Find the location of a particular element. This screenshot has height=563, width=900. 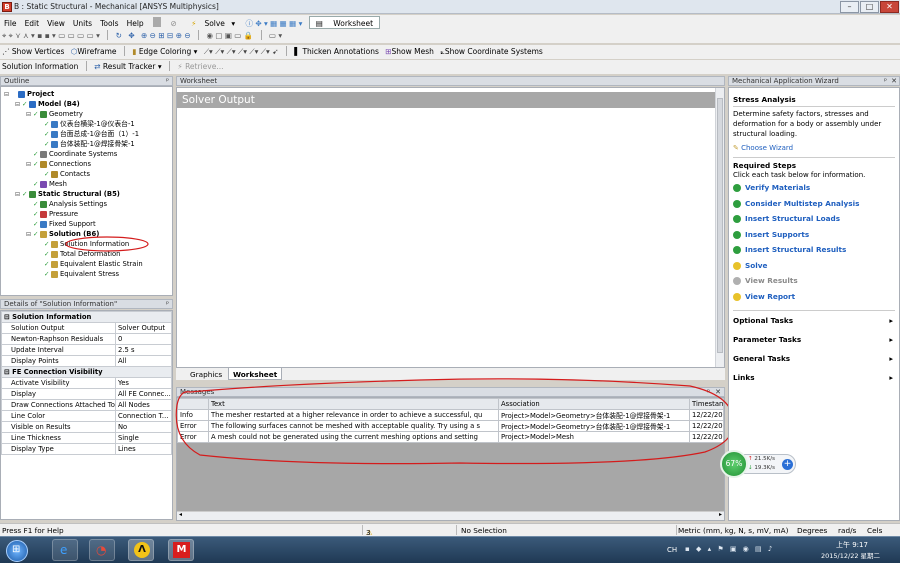

wizard-task-label: Optional Tasks is located at coordinates (763, 320).